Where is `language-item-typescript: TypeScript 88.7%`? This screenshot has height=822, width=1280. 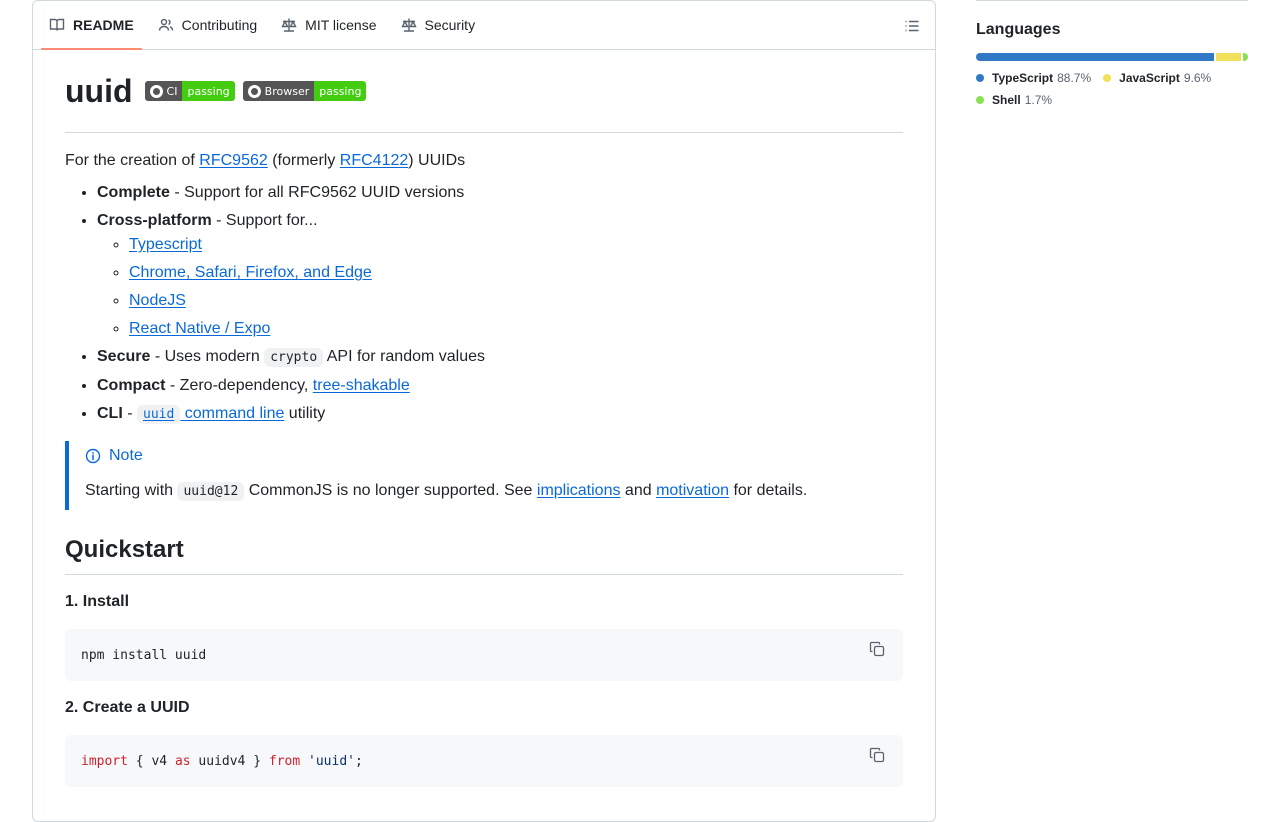
language-item-typescript: TypeScript 88.7% is located at coordinates (1033, 78).